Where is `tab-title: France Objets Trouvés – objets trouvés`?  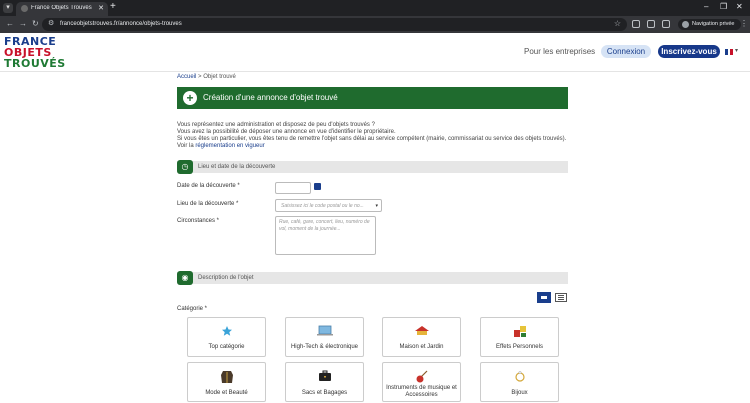 tab-title: France Objets Trouvés – objets trouvés is located at coordinates (62, 8).